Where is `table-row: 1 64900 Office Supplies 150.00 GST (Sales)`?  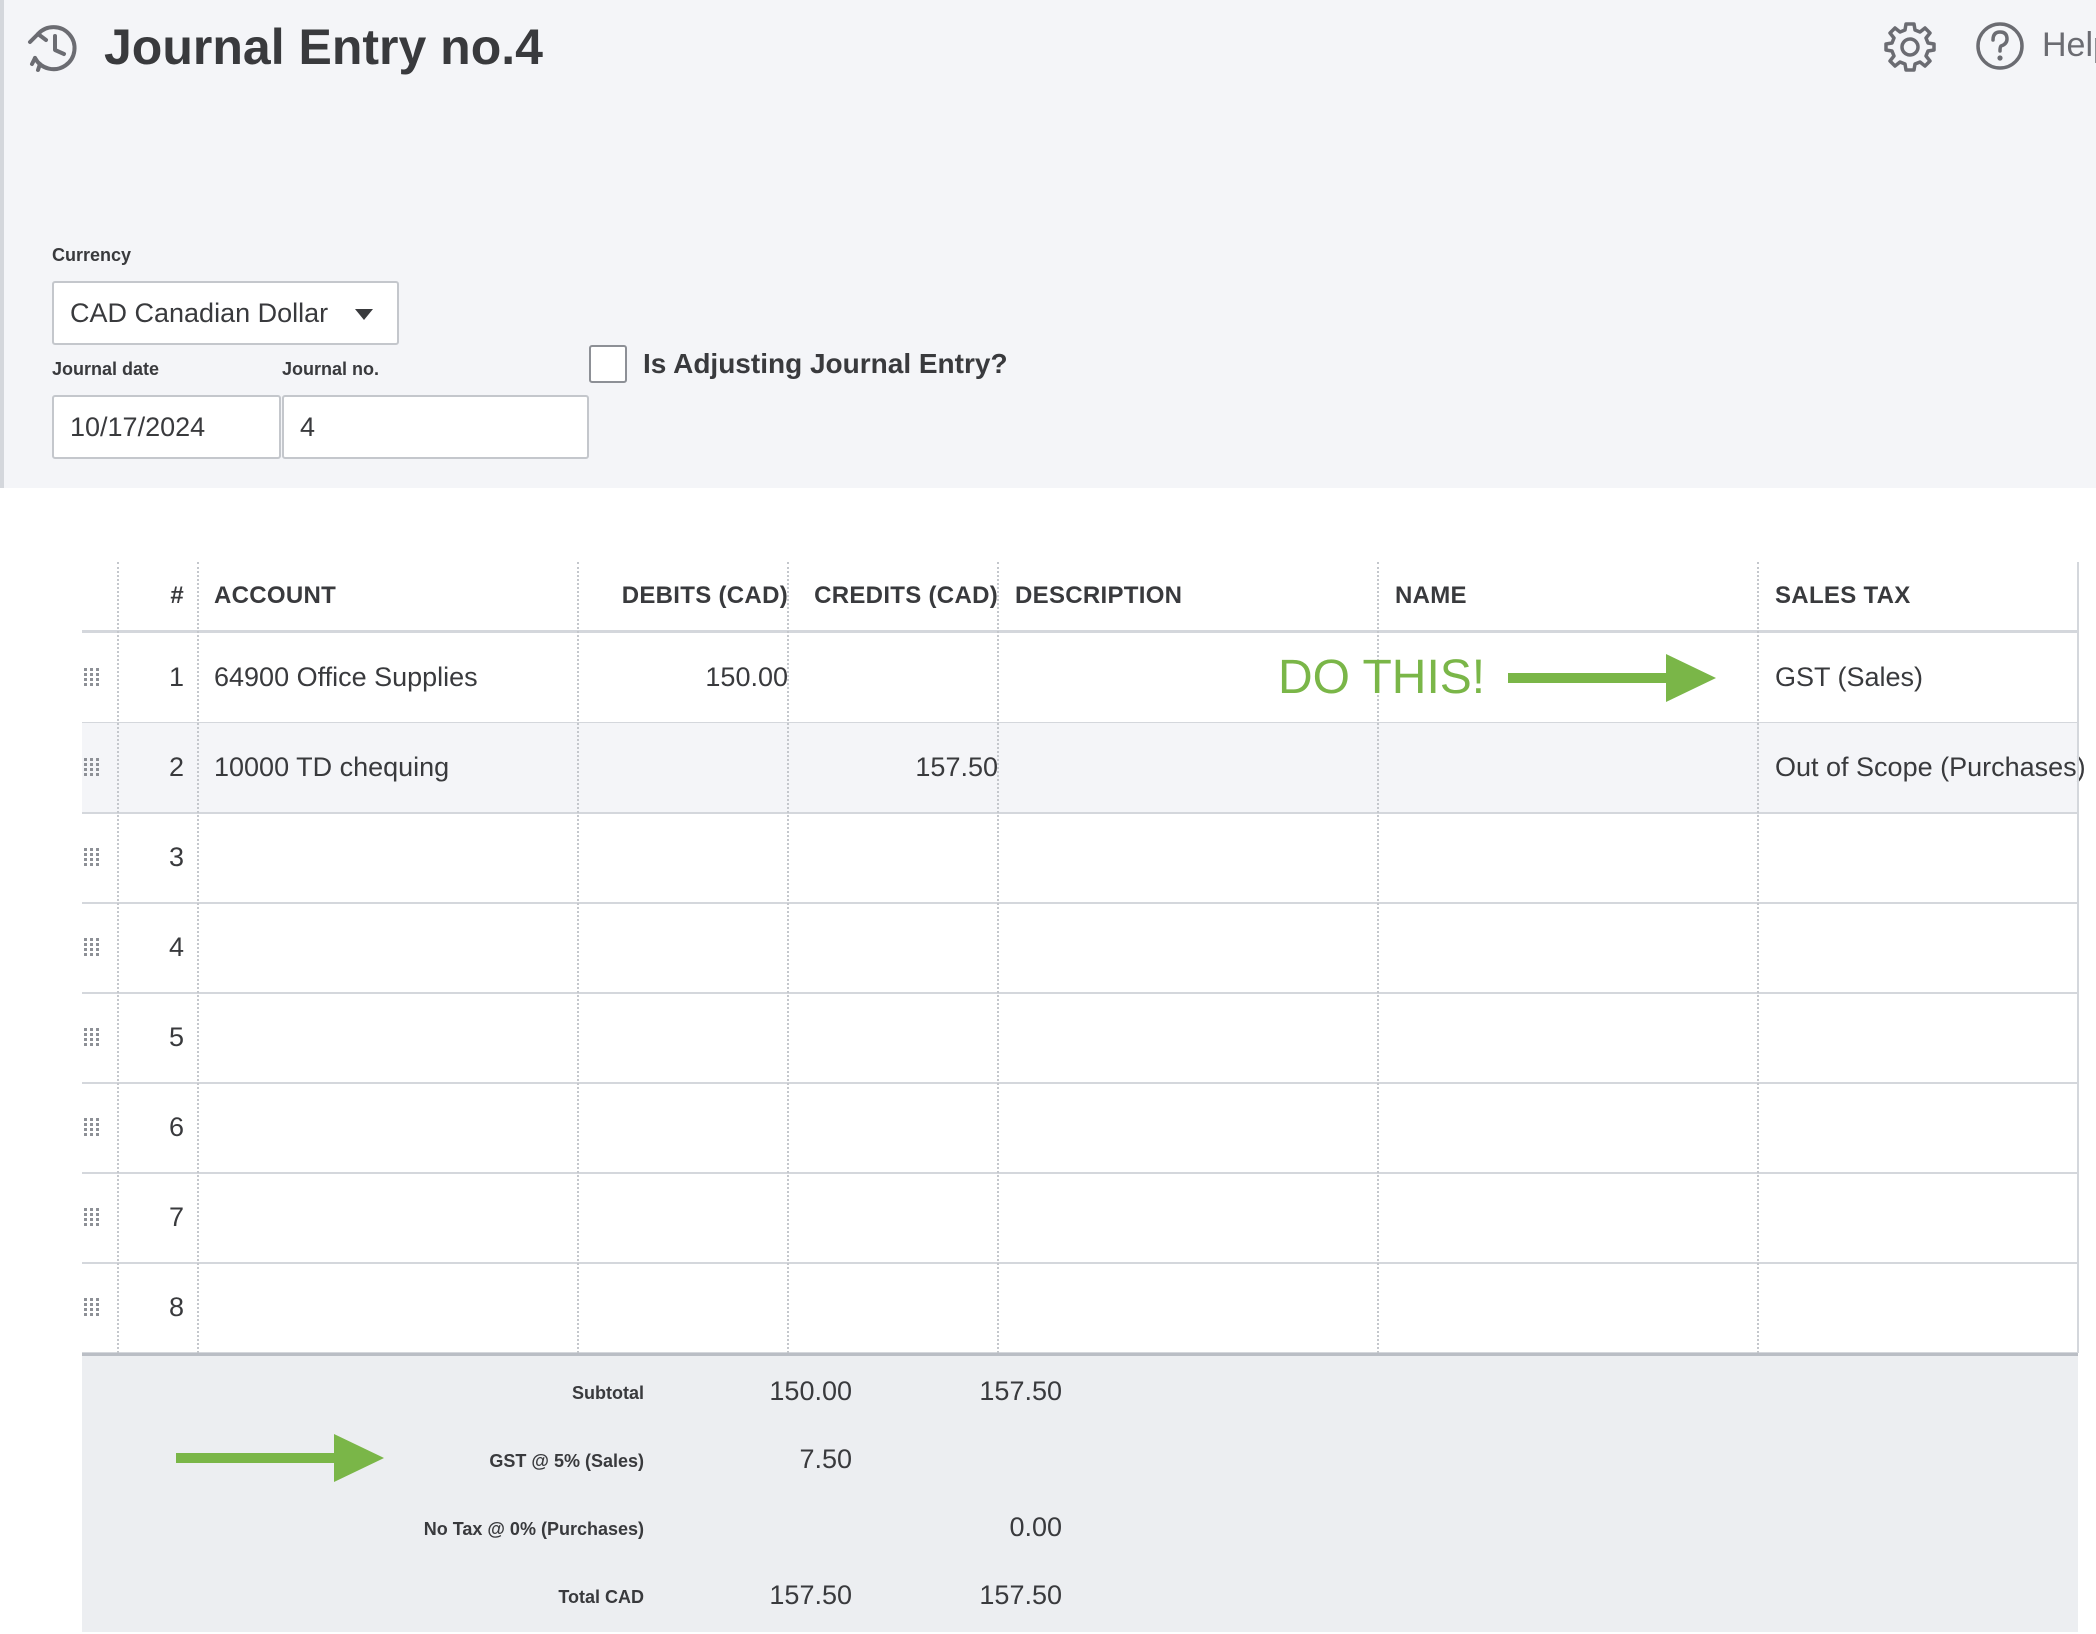
table-row: 1 64900 Office Supplies 150.00 GST (Sales) is located at coordinates (1080, 678).